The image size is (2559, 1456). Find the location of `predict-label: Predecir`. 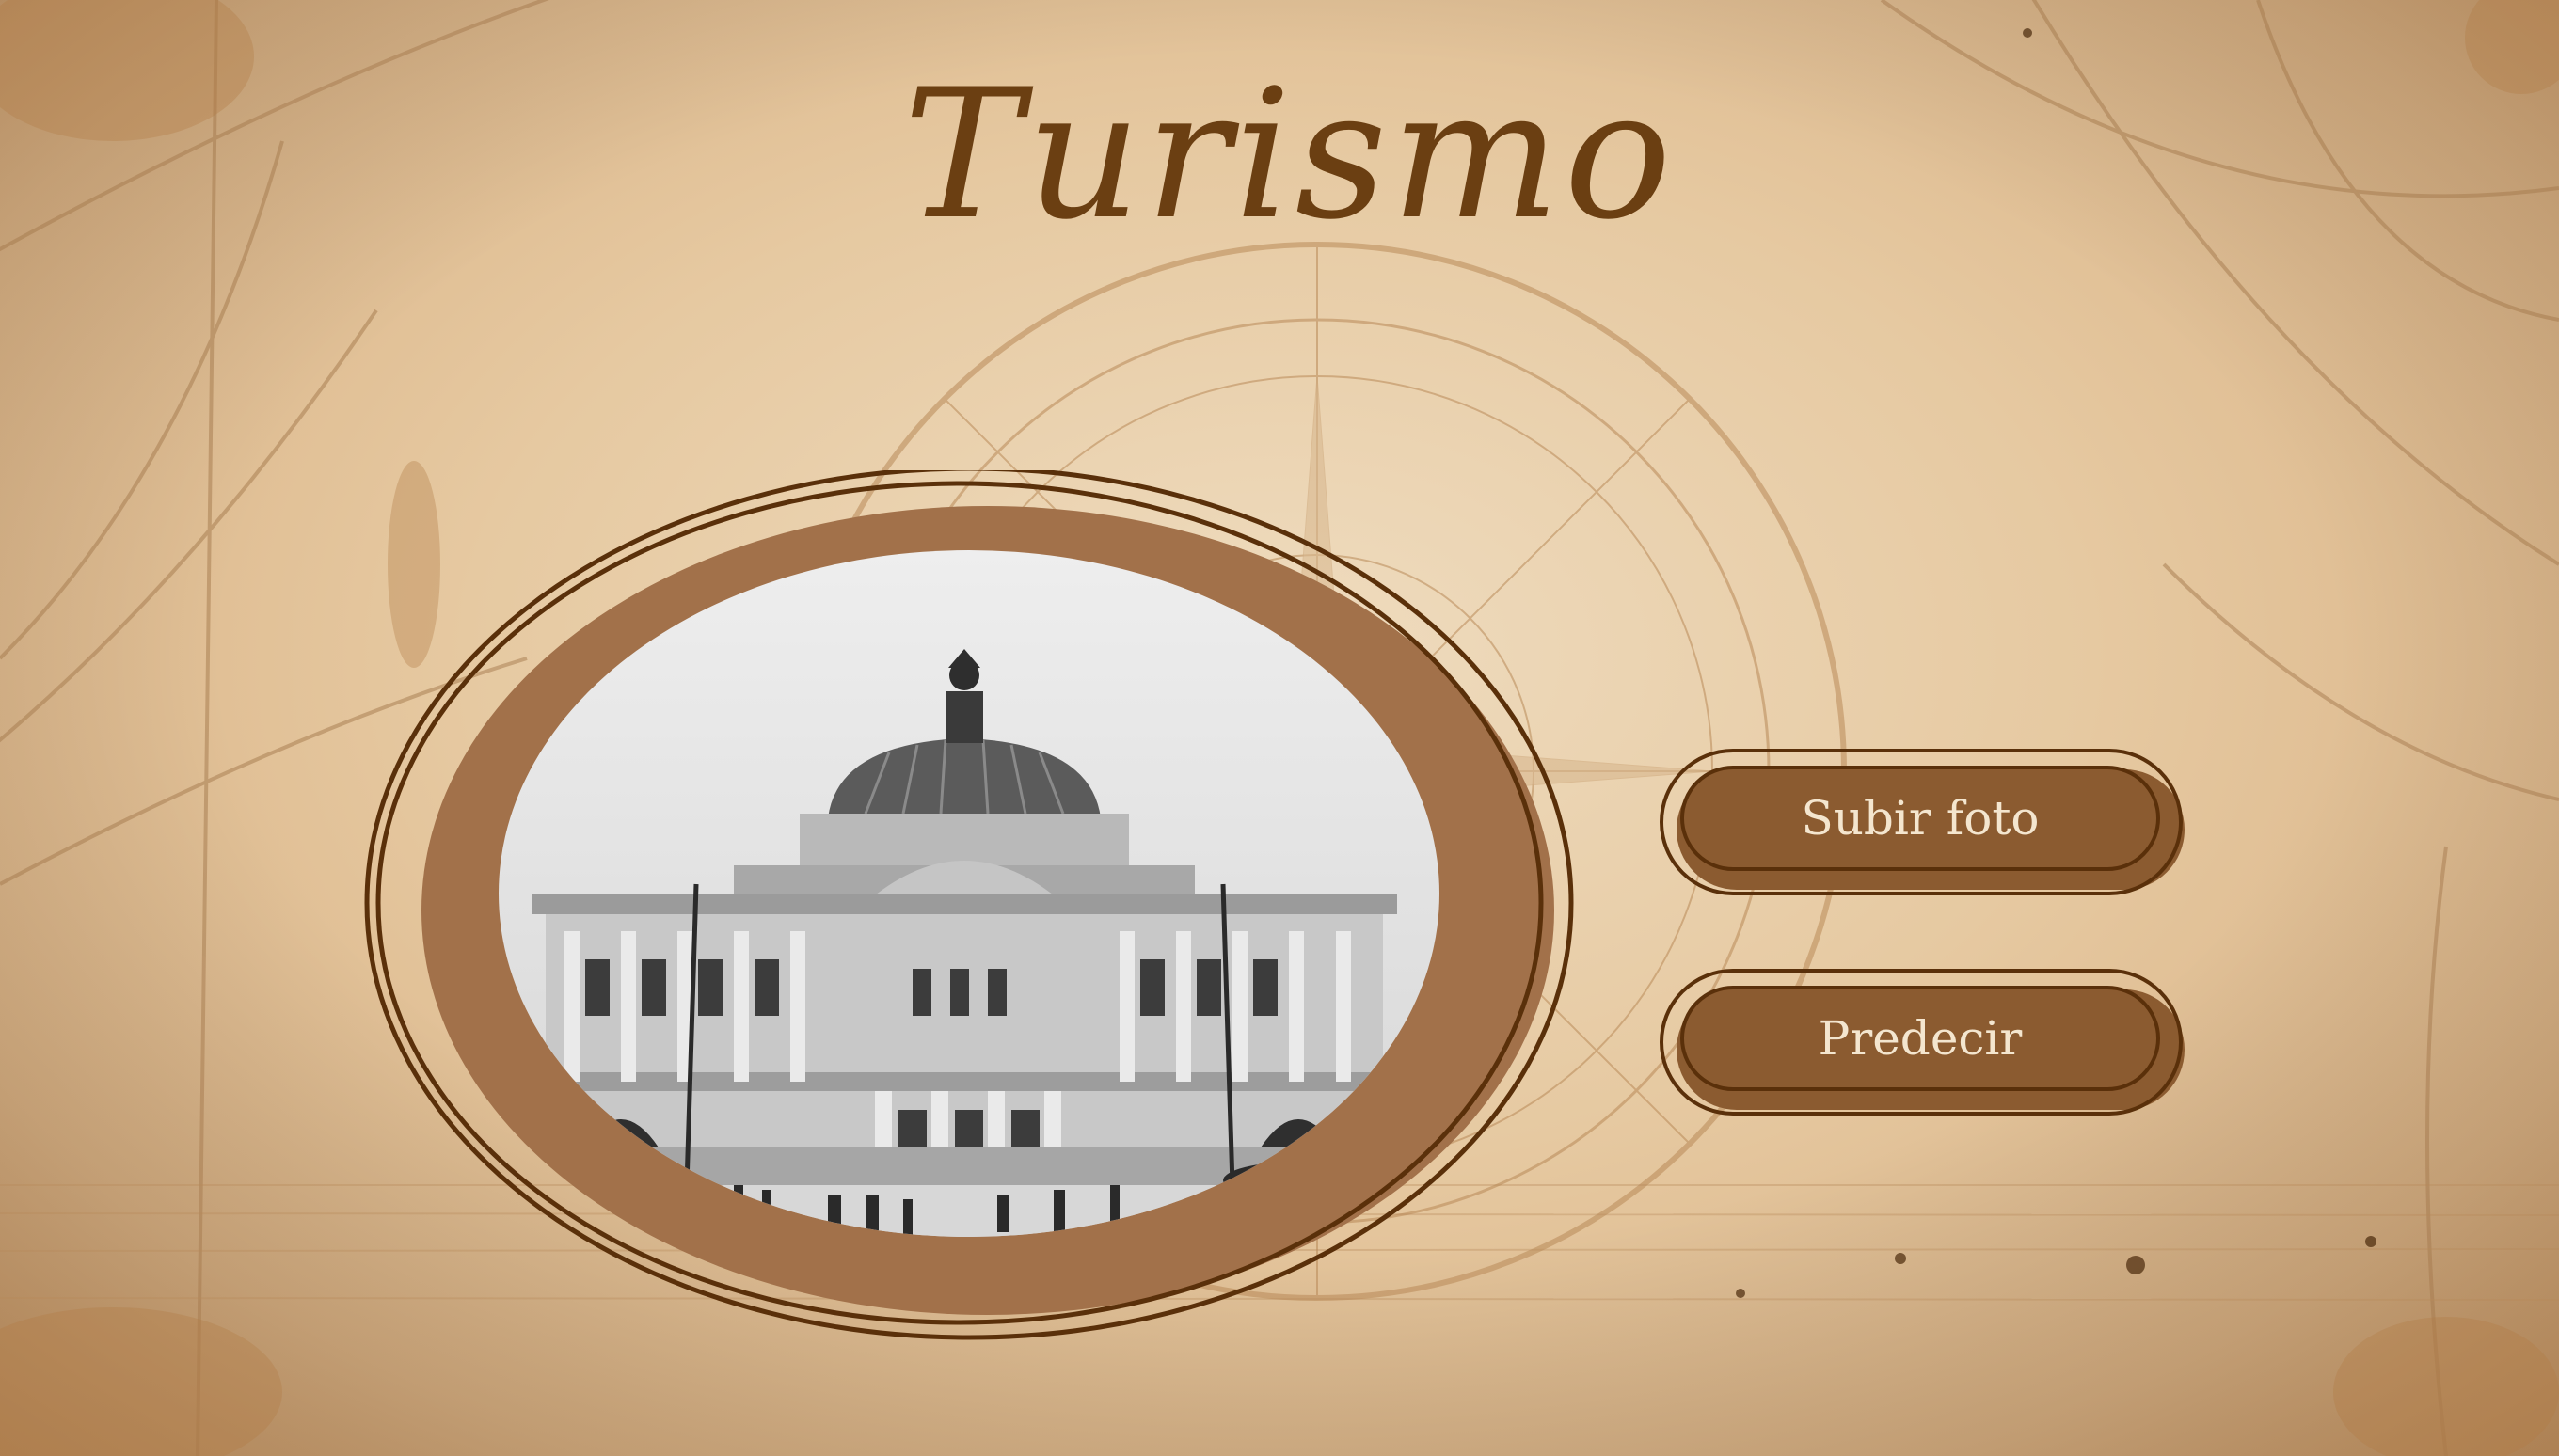

predict-label: Predecir is located at coordinates (1921, 1038).